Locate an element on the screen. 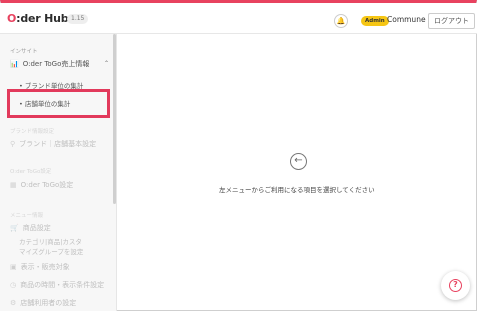  cart-icon: 🛒 is located at coordinates (14, 228).